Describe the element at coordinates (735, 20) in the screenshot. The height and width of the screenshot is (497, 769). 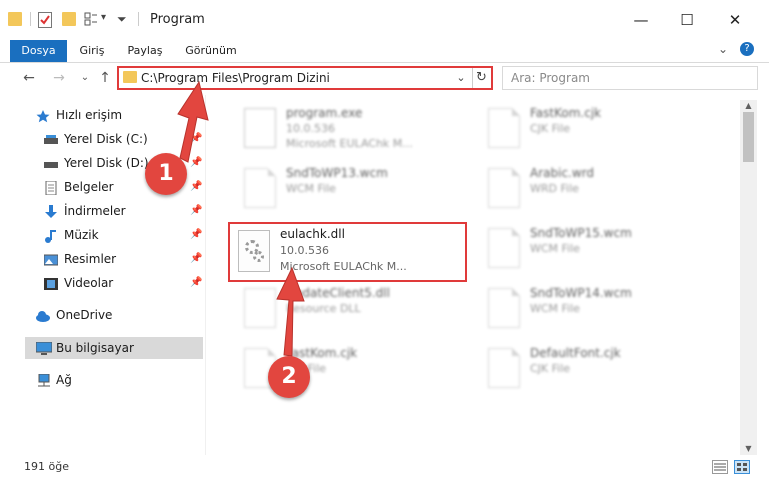
I see `close-button: ✕` at that location.